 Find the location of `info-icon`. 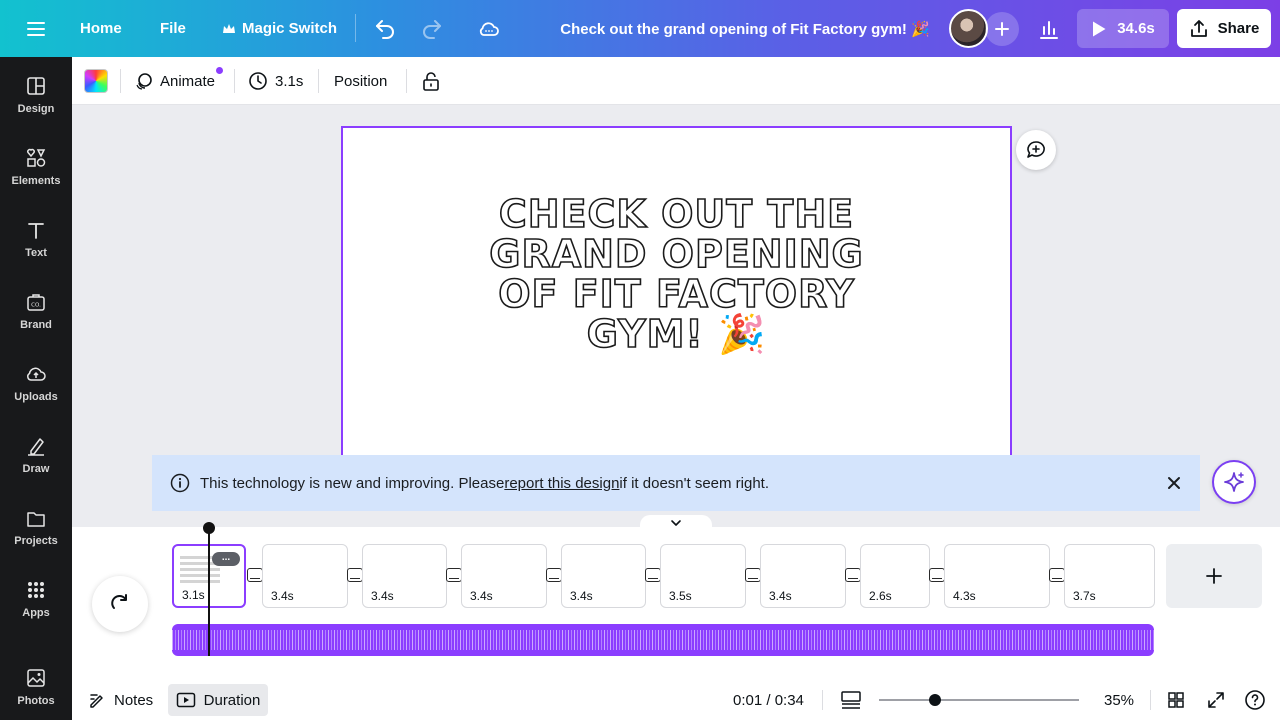

info-icon is located at coordinates (180, 483).